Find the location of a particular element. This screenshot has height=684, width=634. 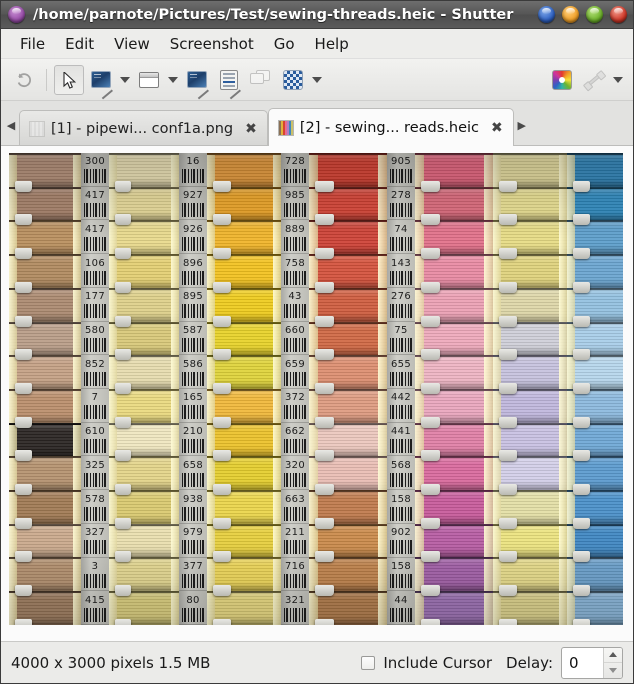

minimize-button is located at coordinates (570, 14).